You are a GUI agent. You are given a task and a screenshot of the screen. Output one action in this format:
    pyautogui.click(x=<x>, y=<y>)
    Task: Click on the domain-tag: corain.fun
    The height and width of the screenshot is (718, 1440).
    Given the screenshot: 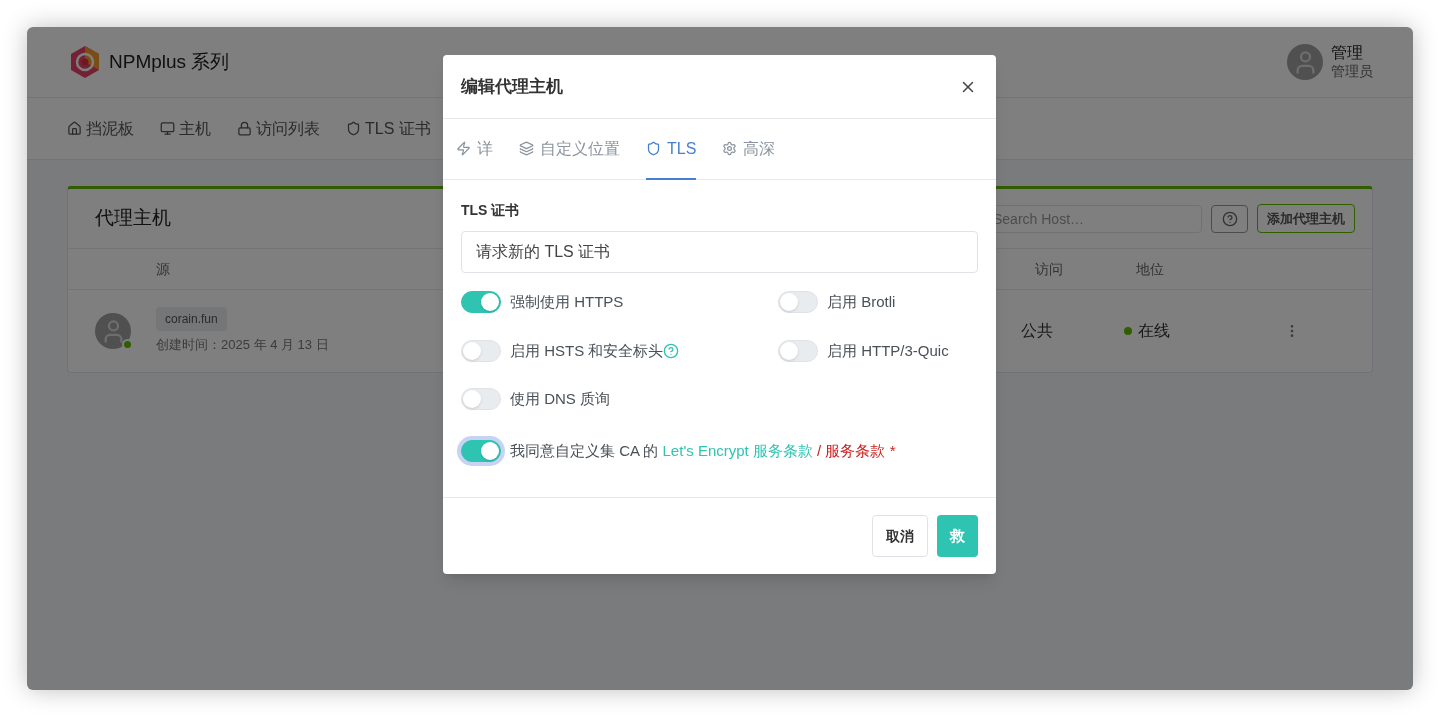 What is the action you would take?
    pyautogui.click(x=191, y=319)
    